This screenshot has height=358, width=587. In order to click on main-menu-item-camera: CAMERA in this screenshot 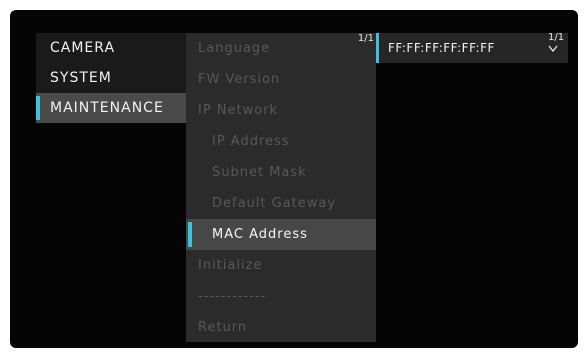, I will do `click(111, 48)`.